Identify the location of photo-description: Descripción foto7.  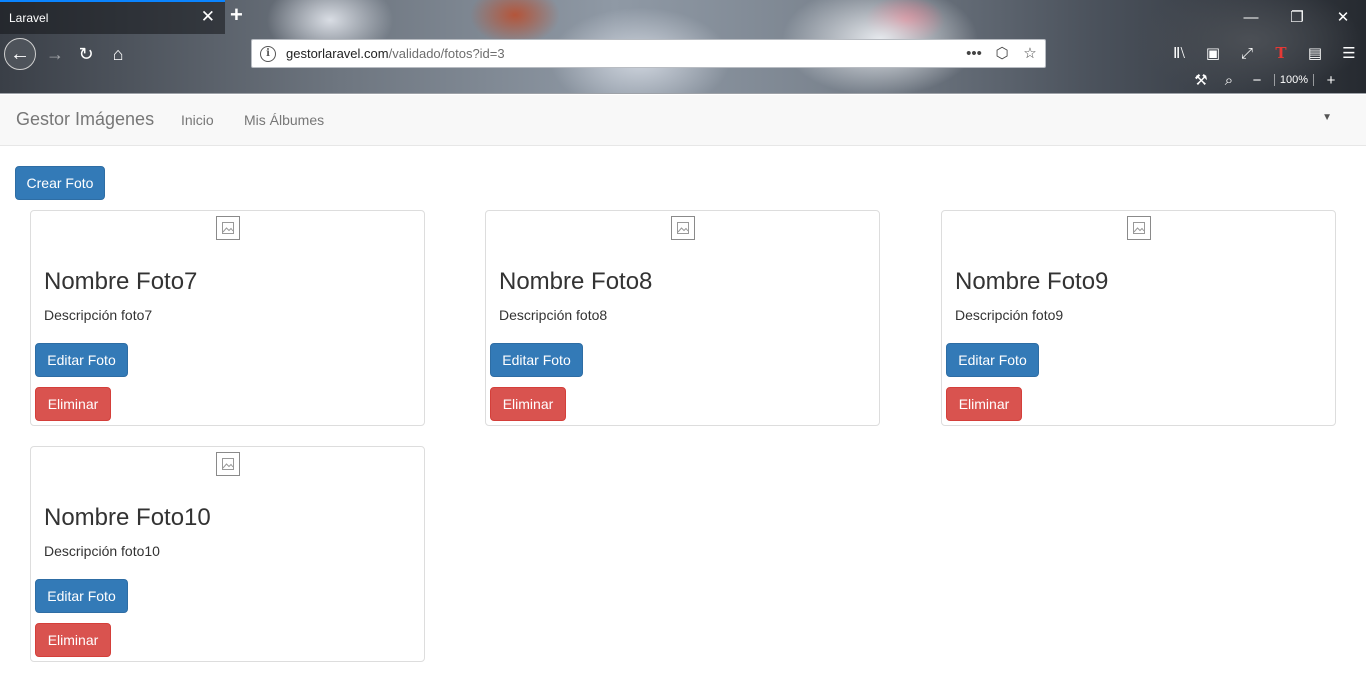
(98, 315).